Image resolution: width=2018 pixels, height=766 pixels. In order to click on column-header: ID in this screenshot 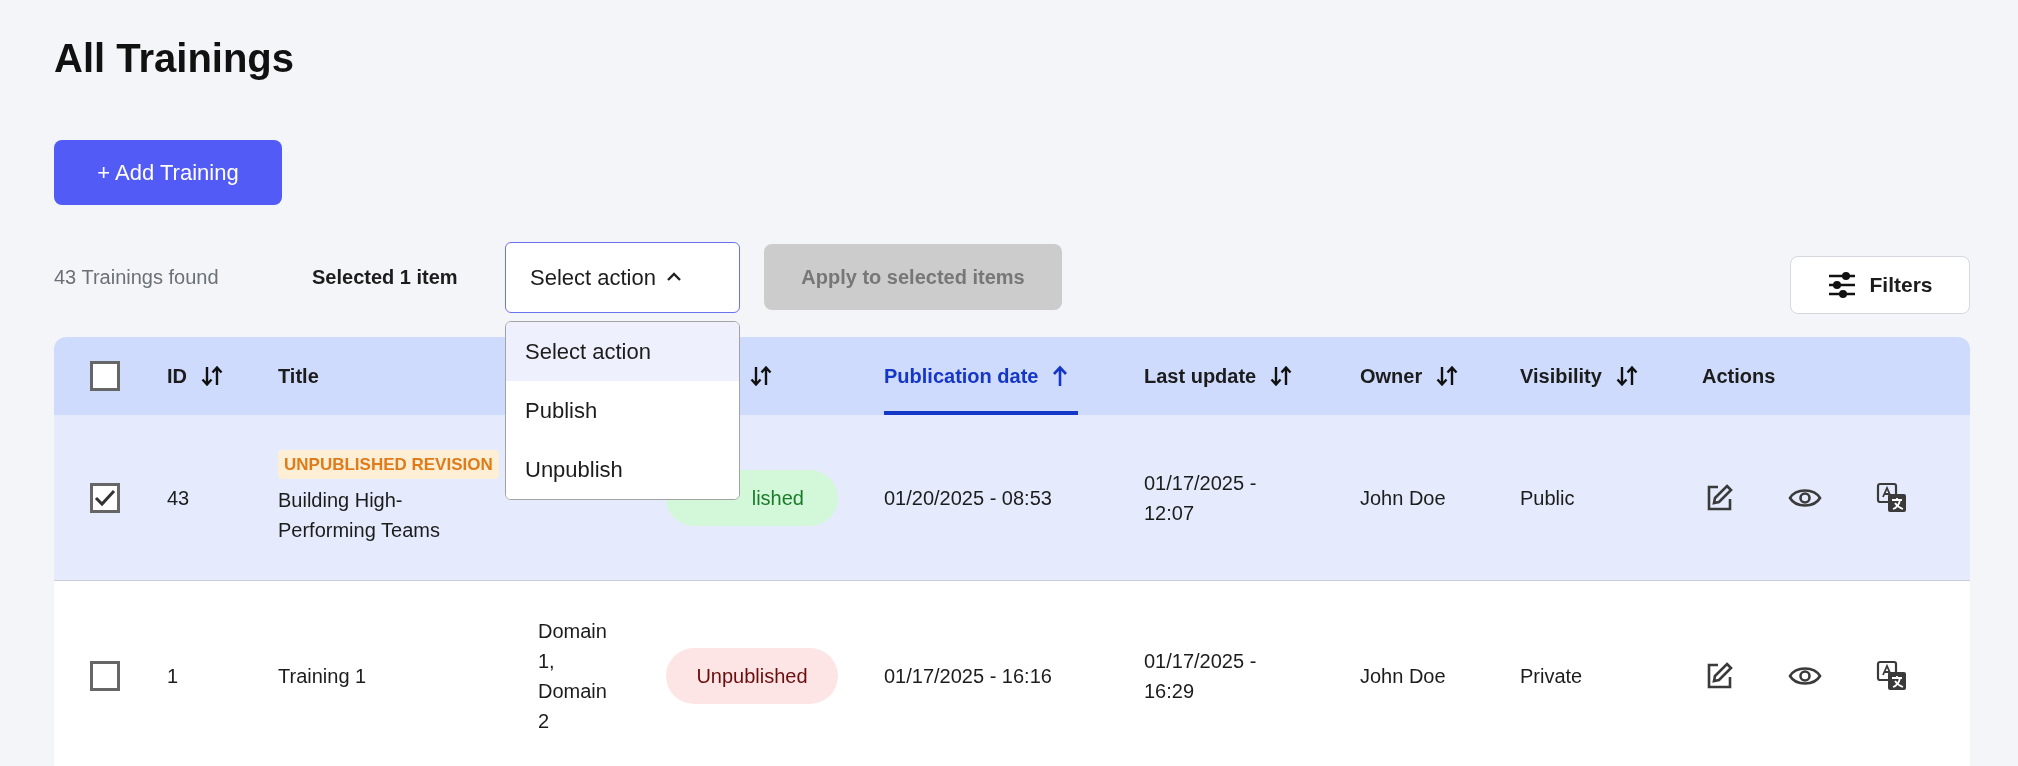, I will do `click(177, 376)`.